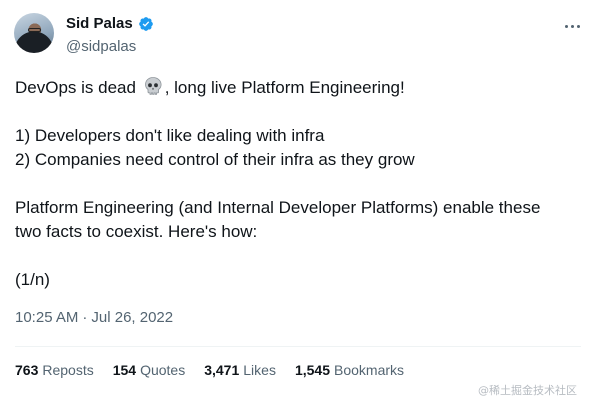 Image resolution: width=596 pixels, height=402 pixels. I want to click on watermark: @稀土掘金技术社区, so click(527, 390).